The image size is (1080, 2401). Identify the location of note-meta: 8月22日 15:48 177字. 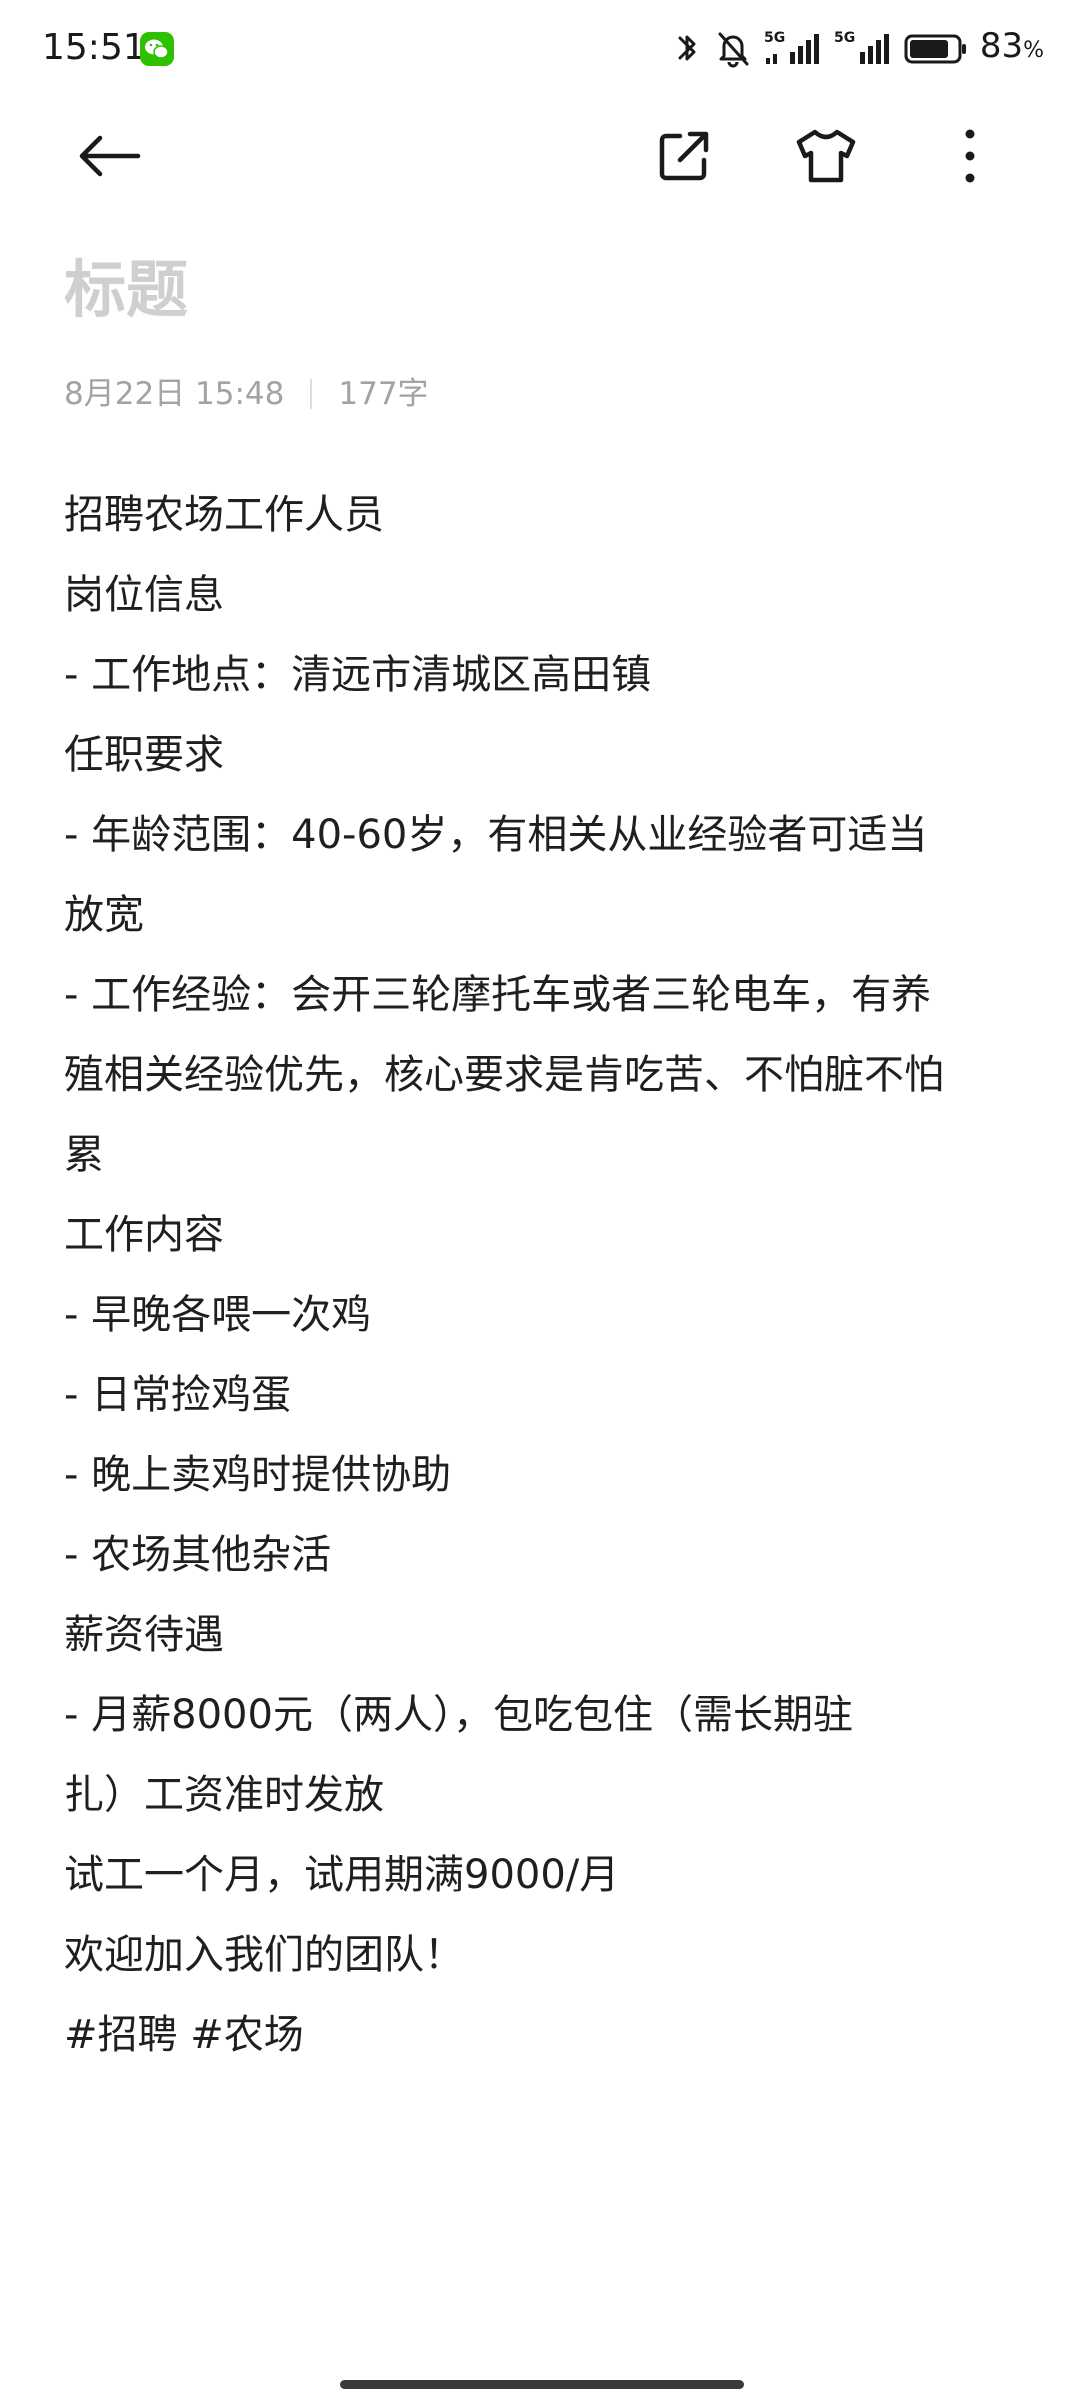
(246, 394).